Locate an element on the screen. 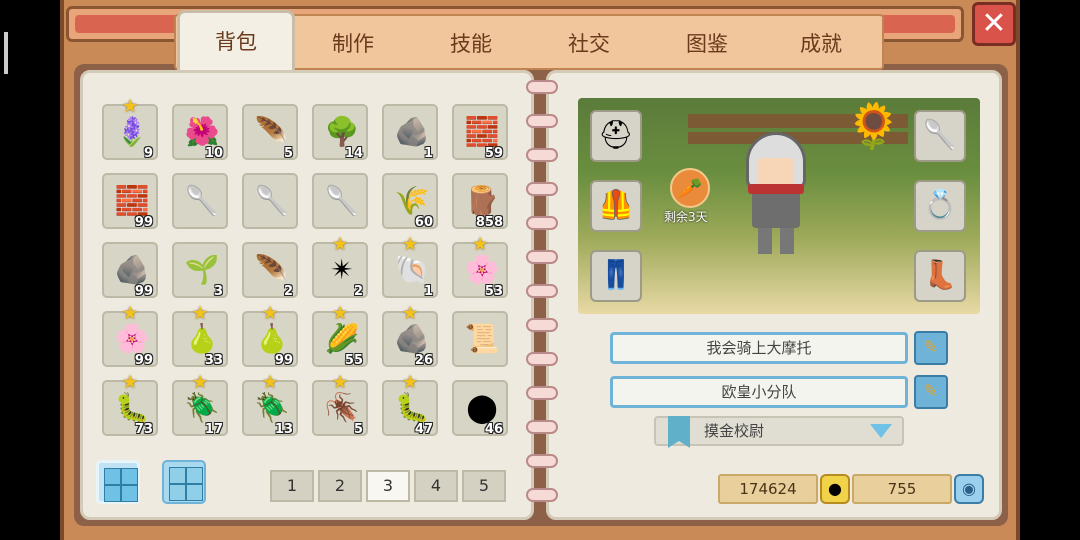 This screenshot has width=1080, height=540. page-button-1: 1 is located at coordinates (292, 486).